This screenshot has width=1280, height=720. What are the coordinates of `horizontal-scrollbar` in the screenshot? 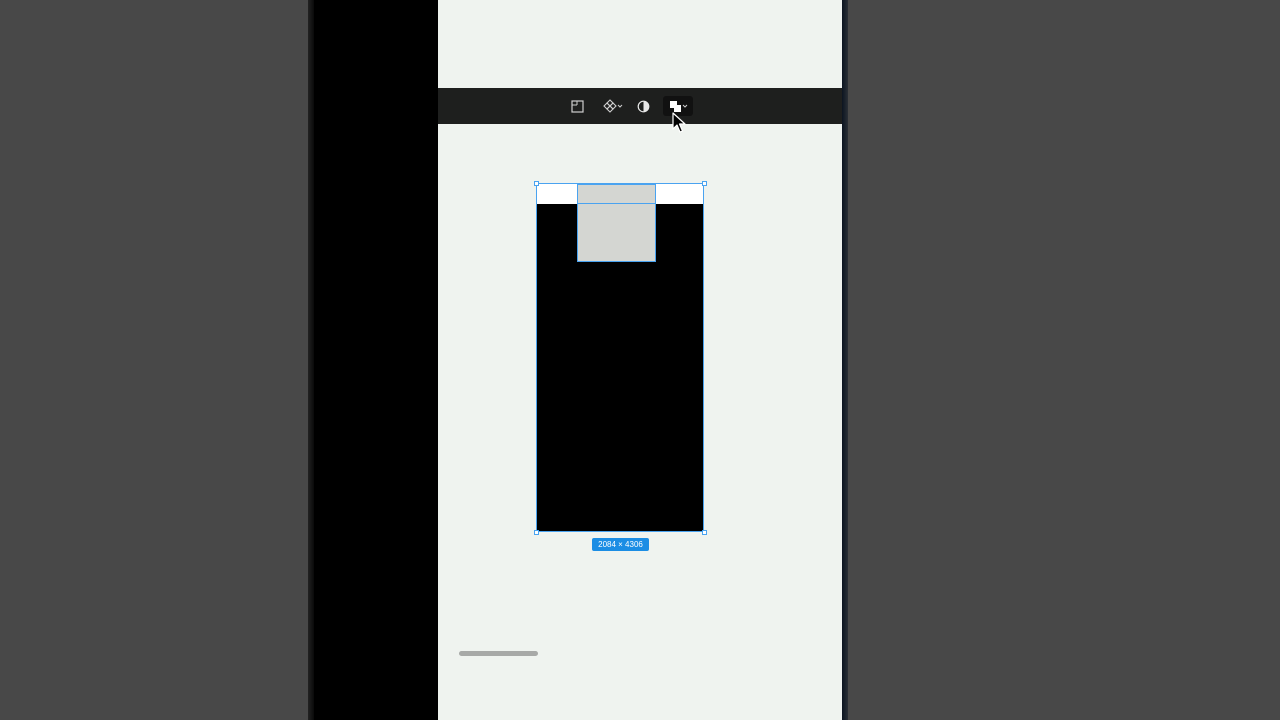 It's located at (498, 653).